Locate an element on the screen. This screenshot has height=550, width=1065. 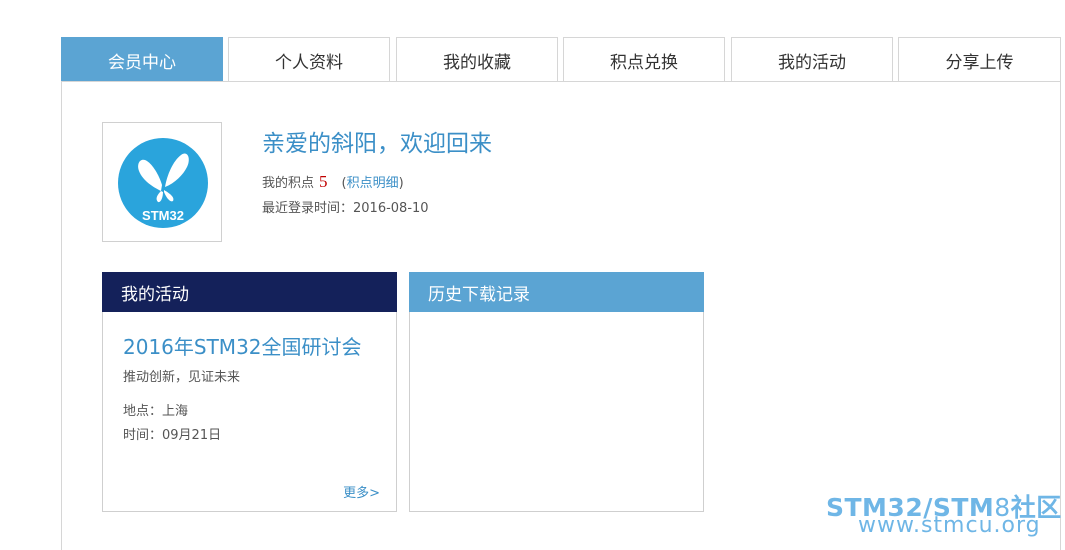
event-place: 地点：上海 is located at coordinates (156, 411).